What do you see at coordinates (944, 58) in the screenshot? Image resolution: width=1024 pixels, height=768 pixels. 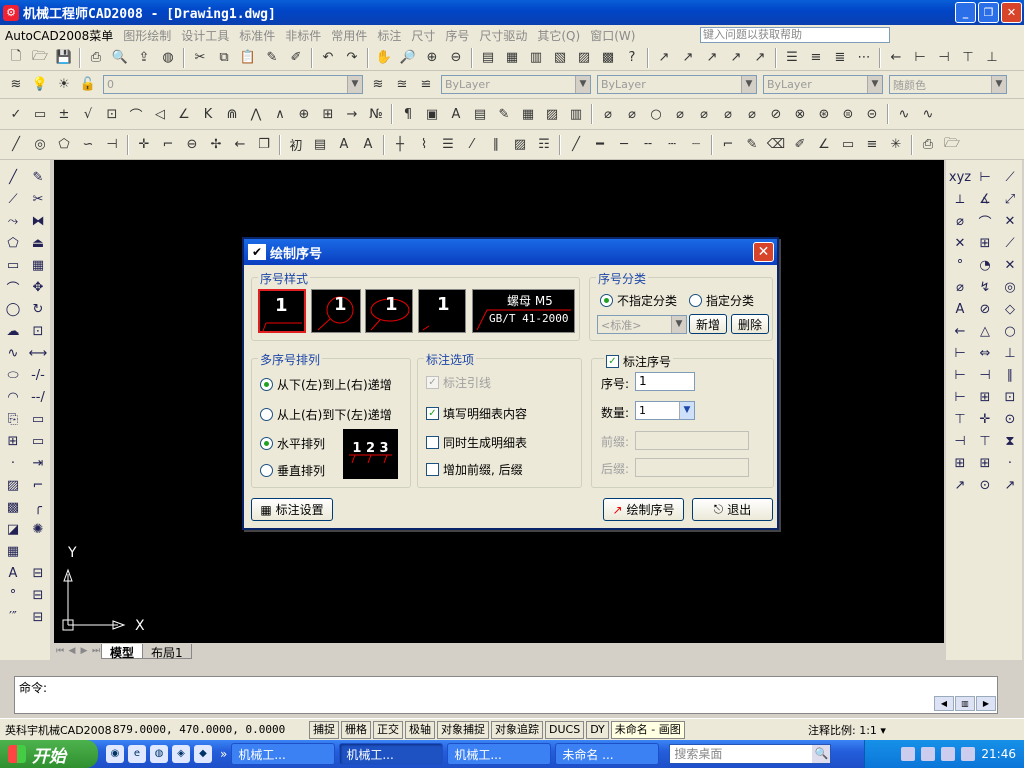 I see `dim2-icon: ⊣` at bounding box center [944, 58].